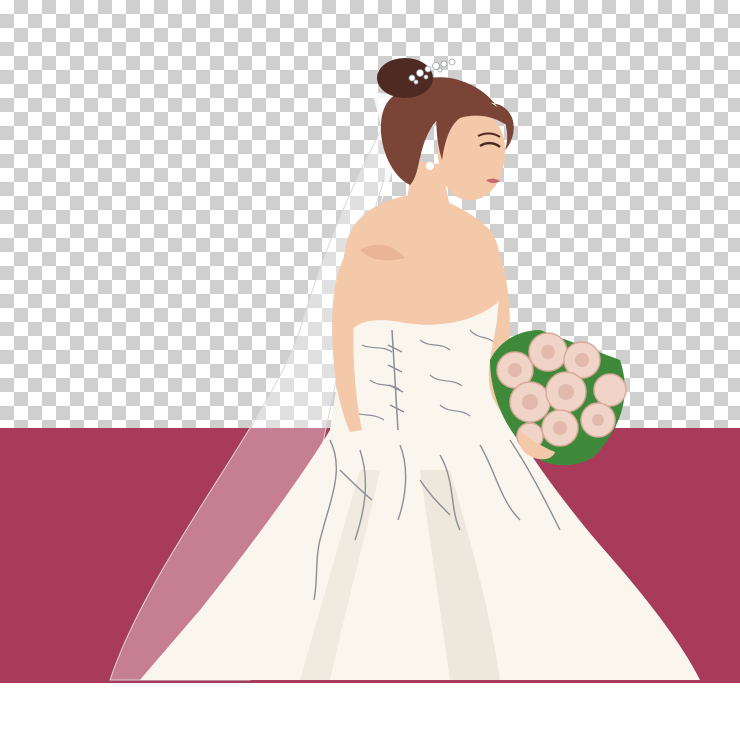 This screenshot has width=740, height=740. I want to click on bare-back, so click(421, 262).